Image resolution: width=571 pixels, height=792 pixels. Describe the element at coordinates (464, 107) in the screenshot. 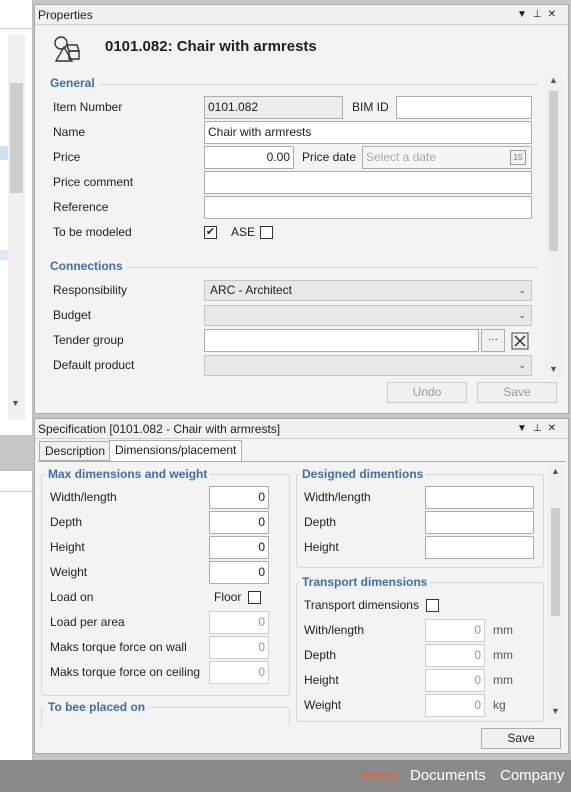

I see `bim-id-field` at that location.